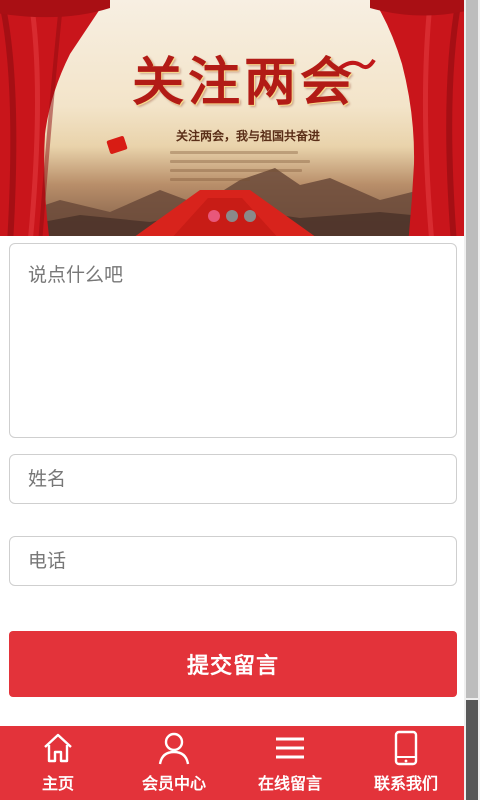 Image resolution: width=480 pixels, height=800 pixels. I want to click on submit-button: 提交留言, so click(233, 664).